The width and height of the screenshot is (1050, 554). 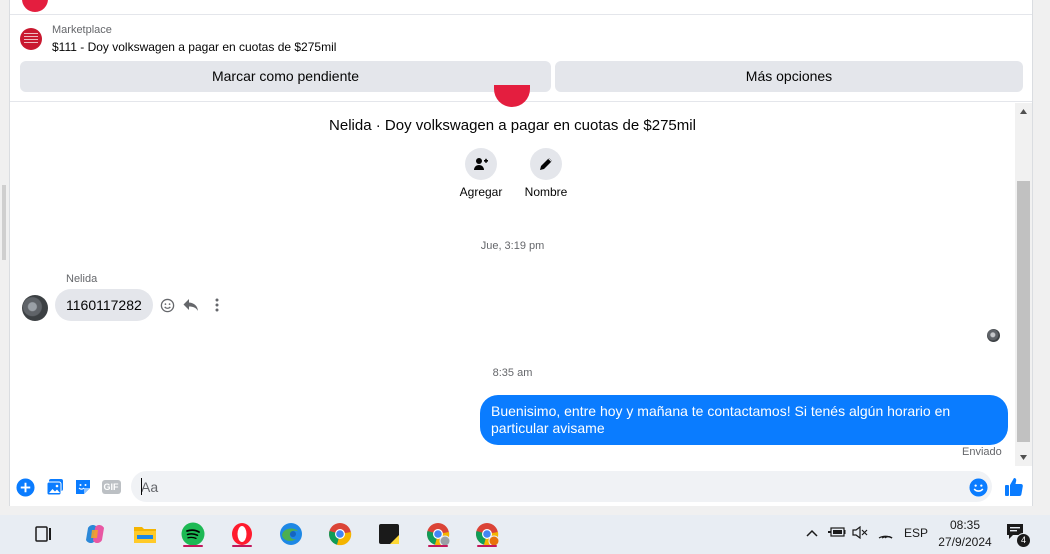 I want to click on listing-thumbnail, so click(x=31, y=39).